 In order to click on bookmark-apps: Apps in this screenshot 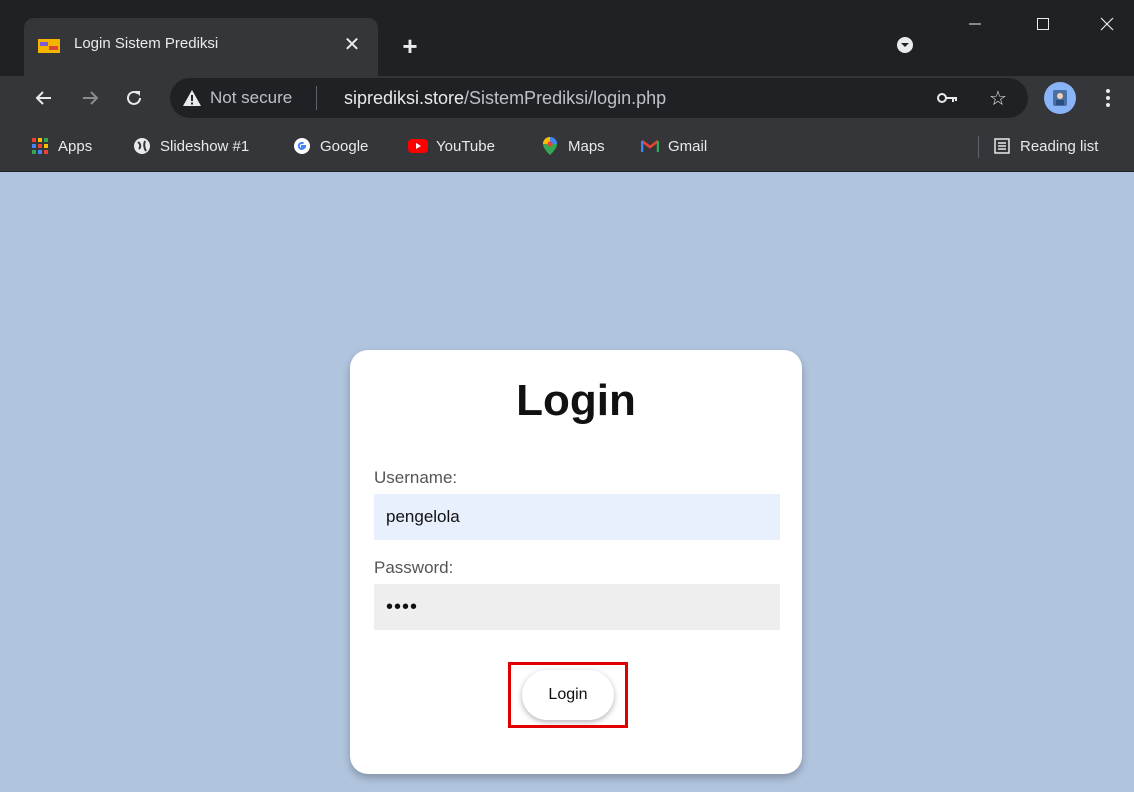, I will do `click(61, 146)`.